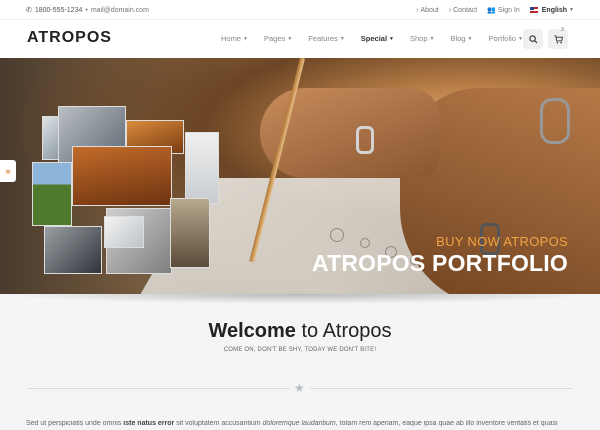 This screenshot has height=430, width=600. What do you see at coordinates (491, 10) in the screenshot?
I see `users-icon: 👥` at bounding box center [491, 10].